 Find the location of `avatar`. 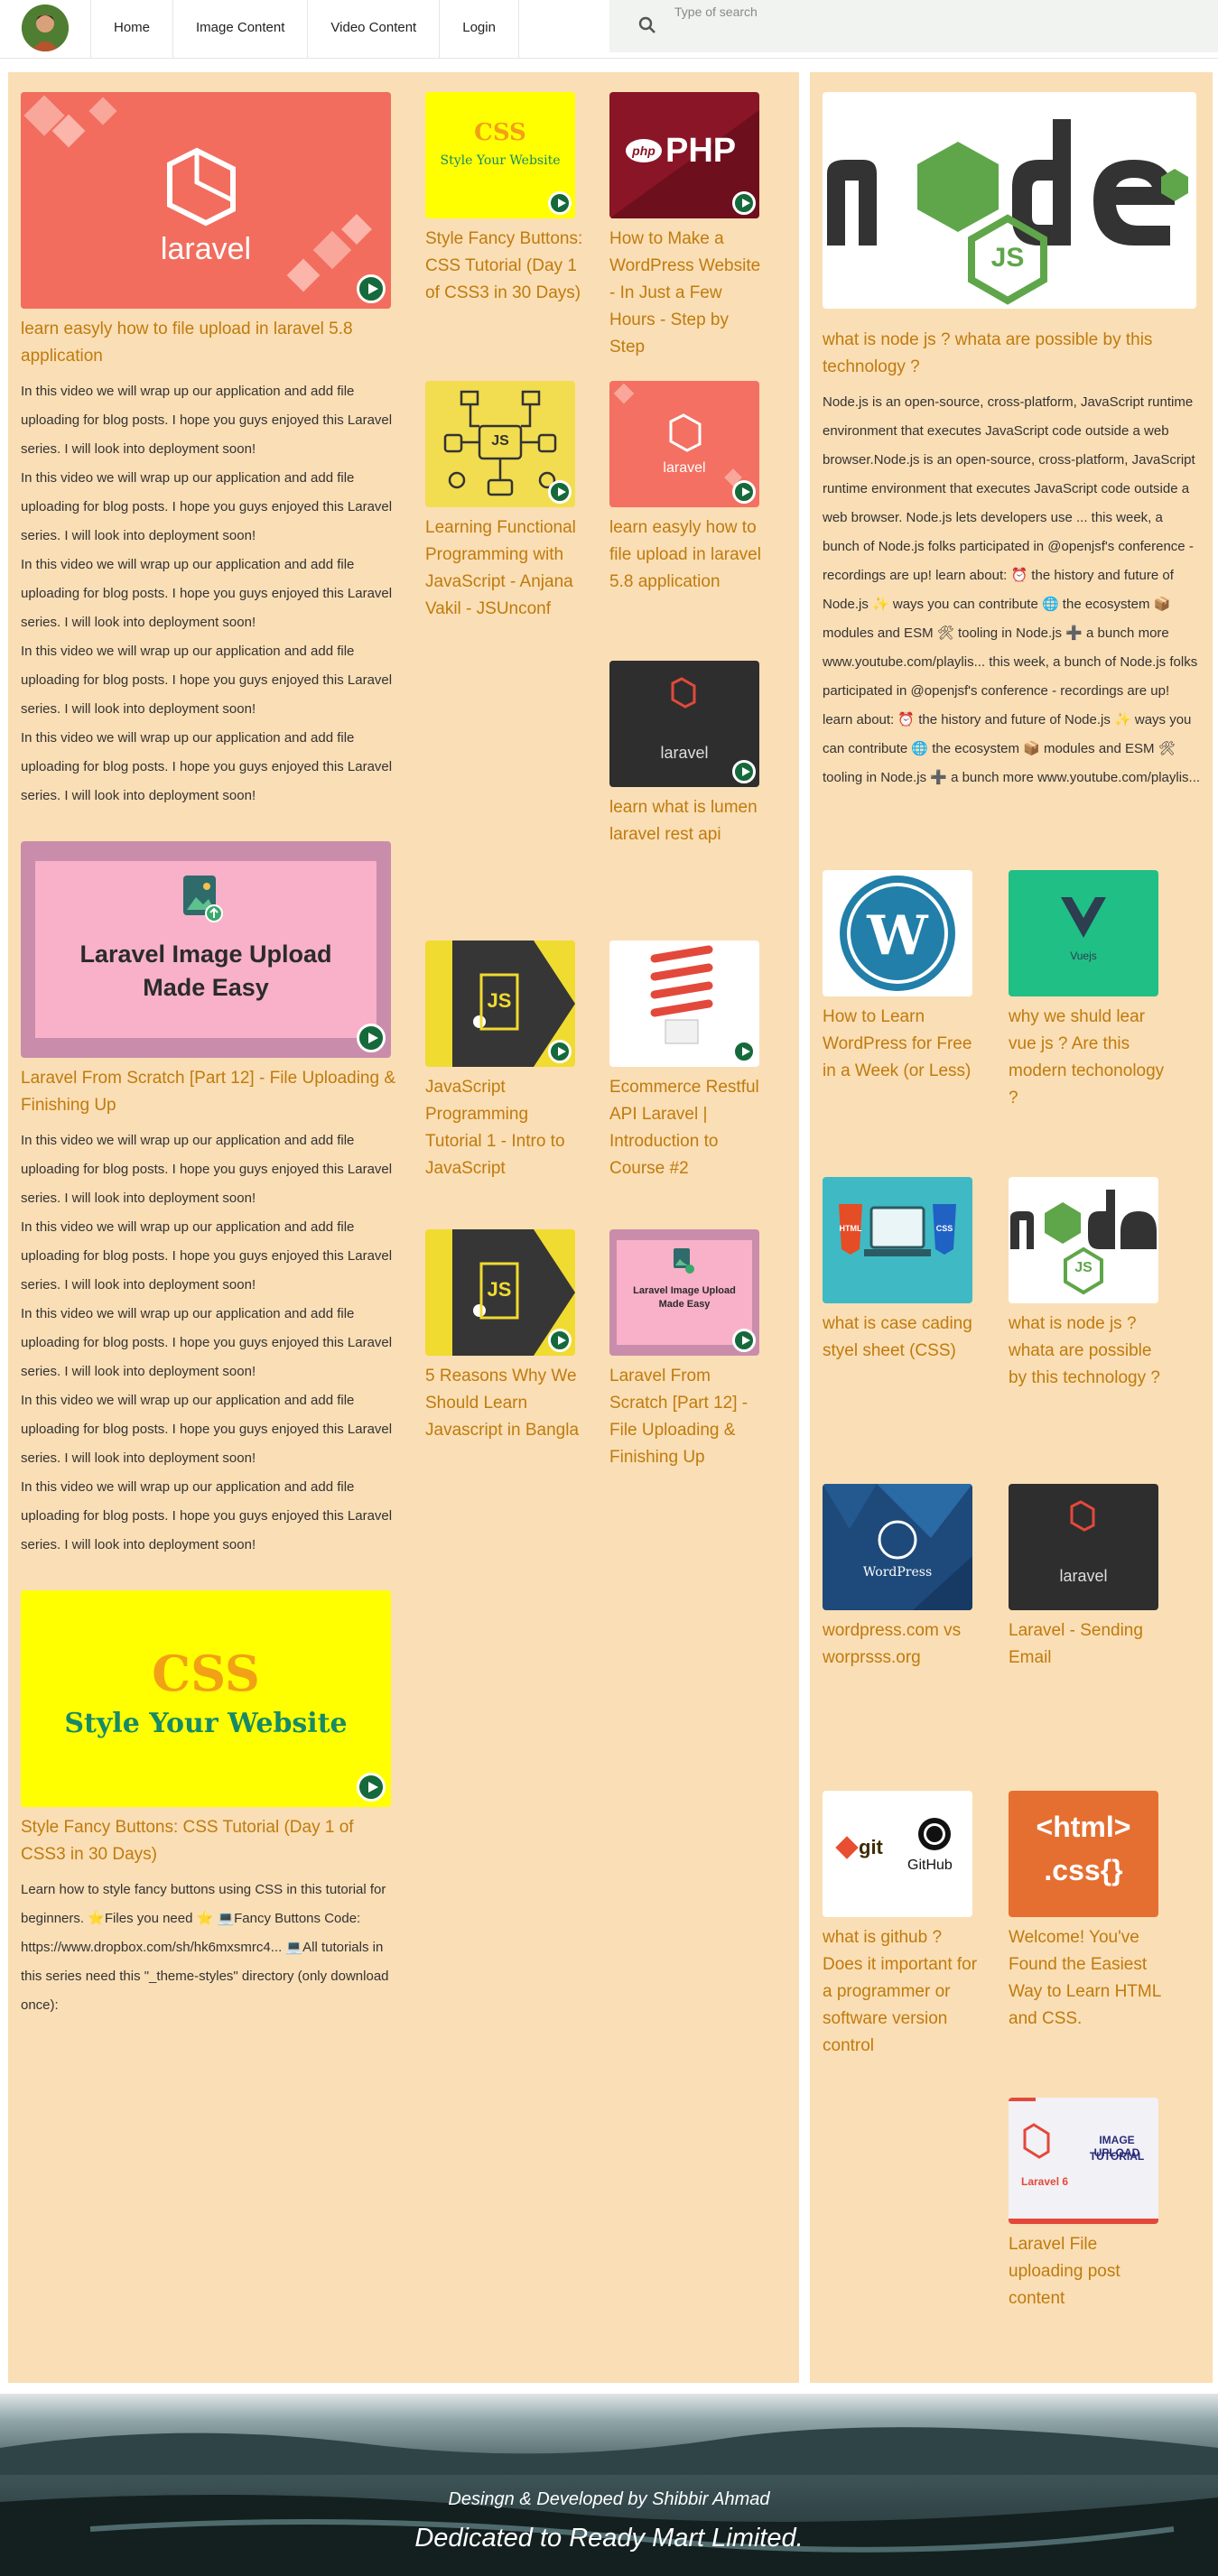

avatar is located at coordinates (45, 28).